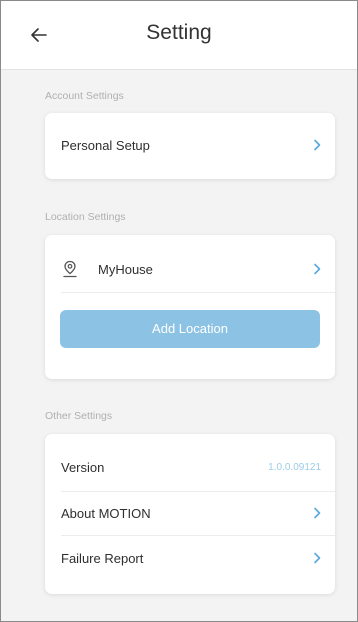 The width and height of the screenshot is (358, 622). I want to click on section-label-other: Other Settings, so click(79, 416).